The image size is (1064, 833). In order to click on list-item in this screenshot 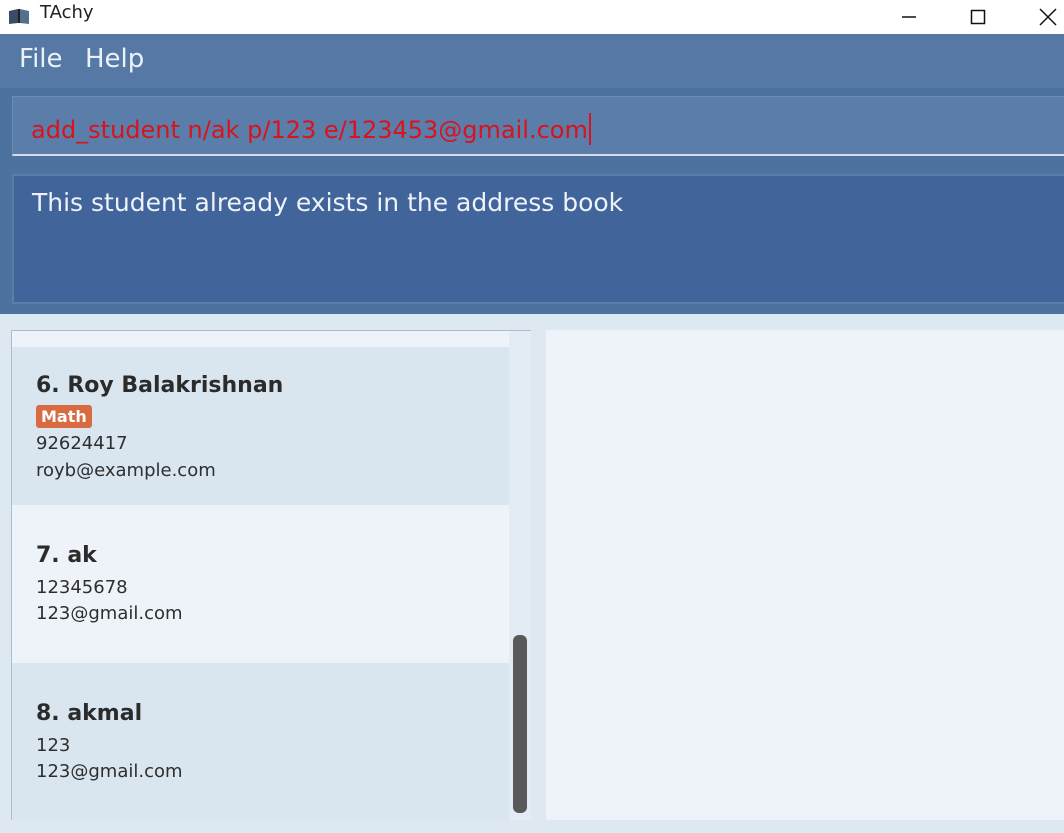, I will do `click(260, 339)`.